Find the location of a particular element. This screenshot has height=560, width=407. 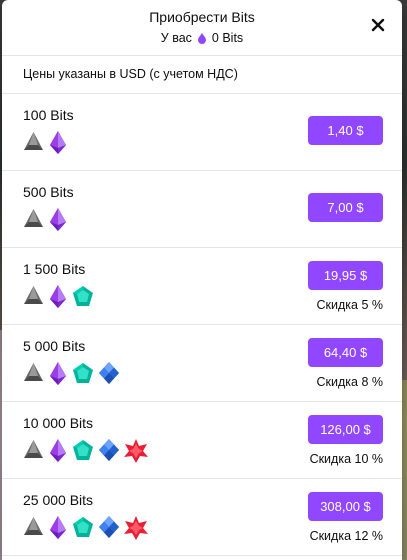

offer-amount: 25 000 Bits is located at coordinates (58, 500).